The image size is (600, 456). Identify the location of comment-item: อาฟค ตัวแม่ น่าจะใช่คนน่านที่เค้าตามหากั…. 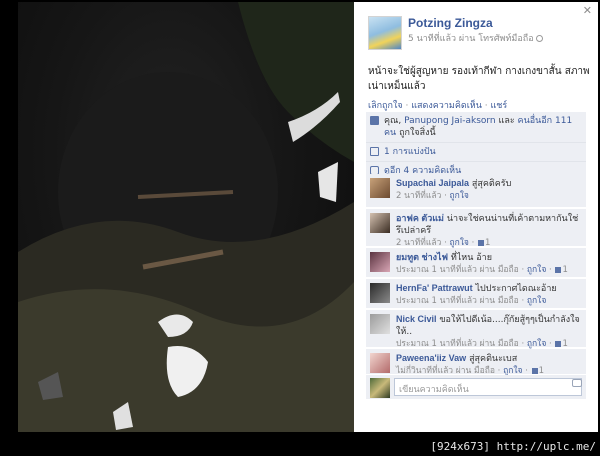
(476, 228).